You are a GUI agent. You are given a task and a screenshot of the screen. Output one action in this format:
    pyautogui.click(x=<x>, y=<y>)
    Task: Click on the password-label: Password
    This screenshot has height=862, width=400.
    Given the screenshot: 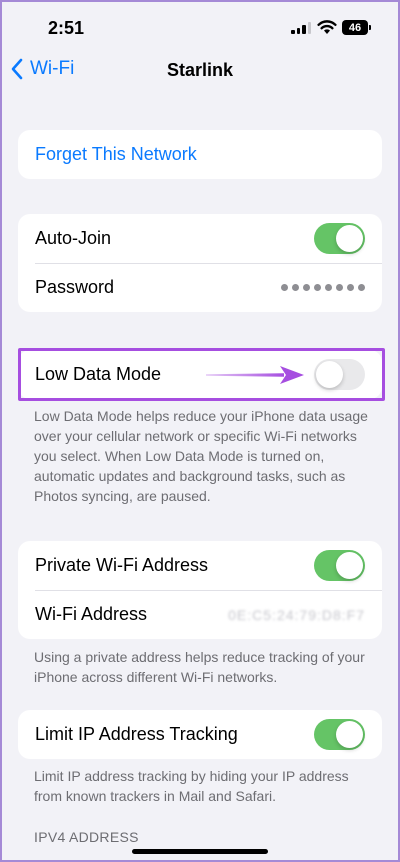 What is the action you would take?
    pyautogui.click(x=75, y=287)
    